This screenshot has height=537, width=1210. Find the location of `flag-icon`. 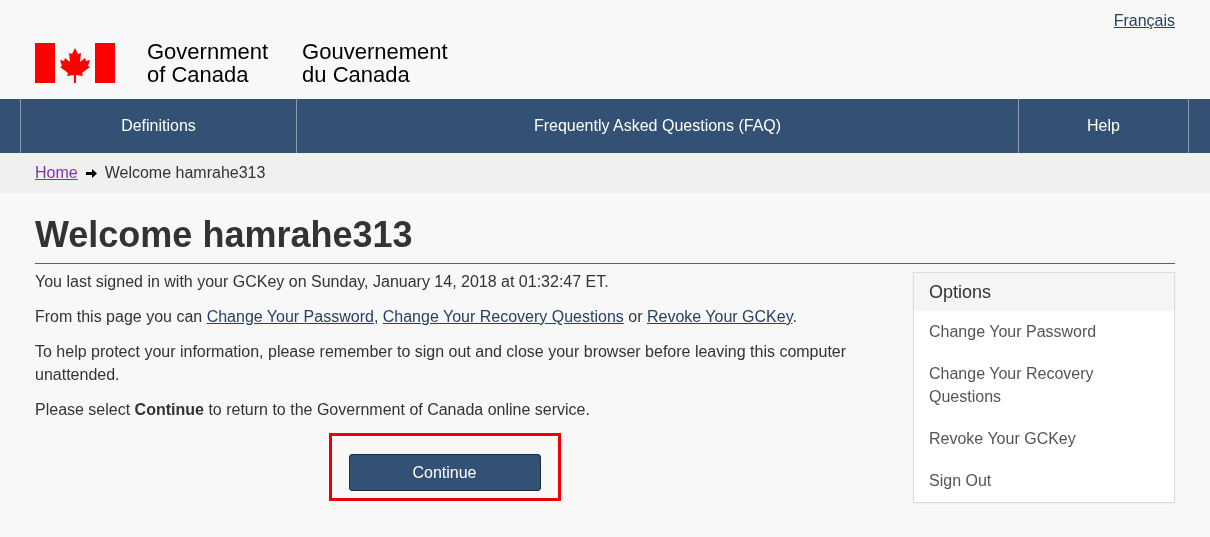

flag-icon is located at coordinates (75, 63).